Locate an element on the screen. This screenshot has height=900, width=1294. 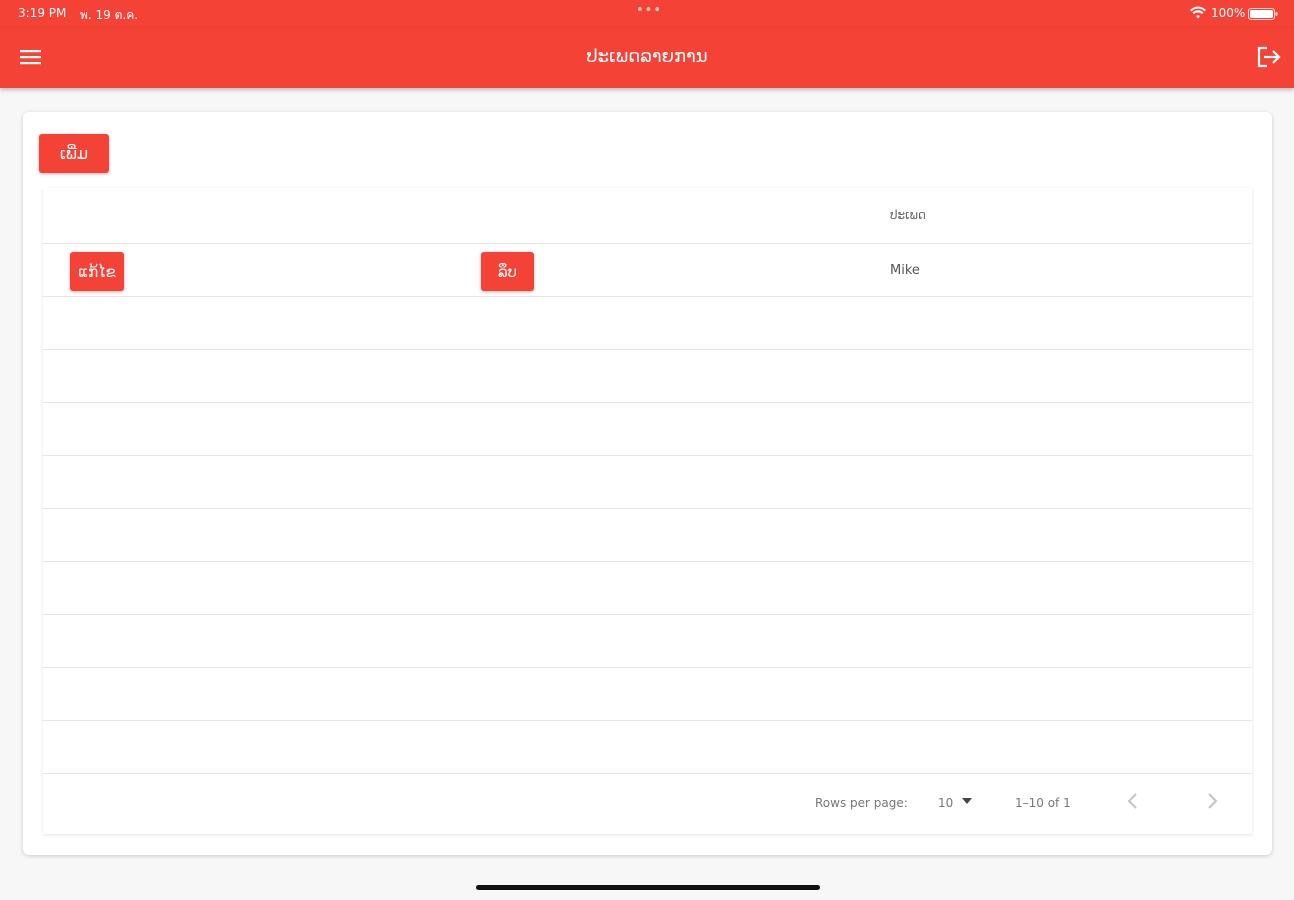
multitasking-dots: ••• is located at coordinates (649, 10).